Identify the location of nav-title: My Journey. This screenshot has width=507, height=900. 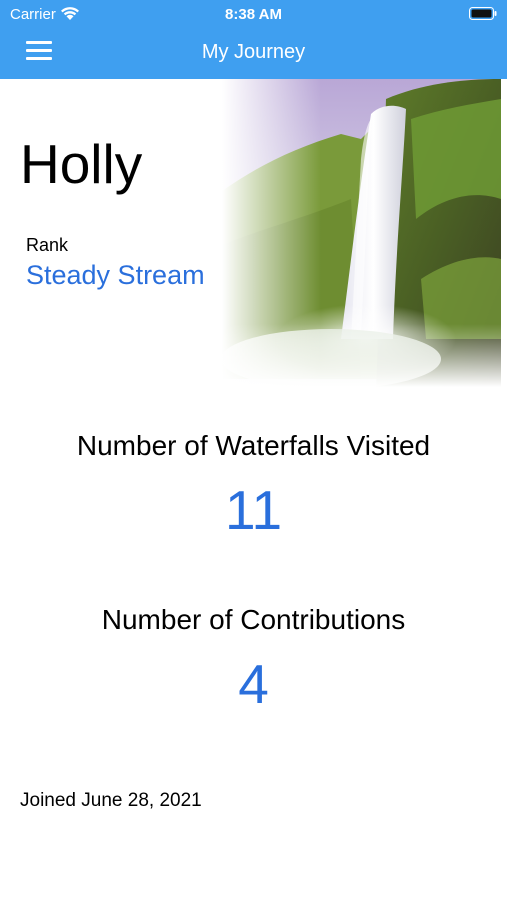
(253, 52).